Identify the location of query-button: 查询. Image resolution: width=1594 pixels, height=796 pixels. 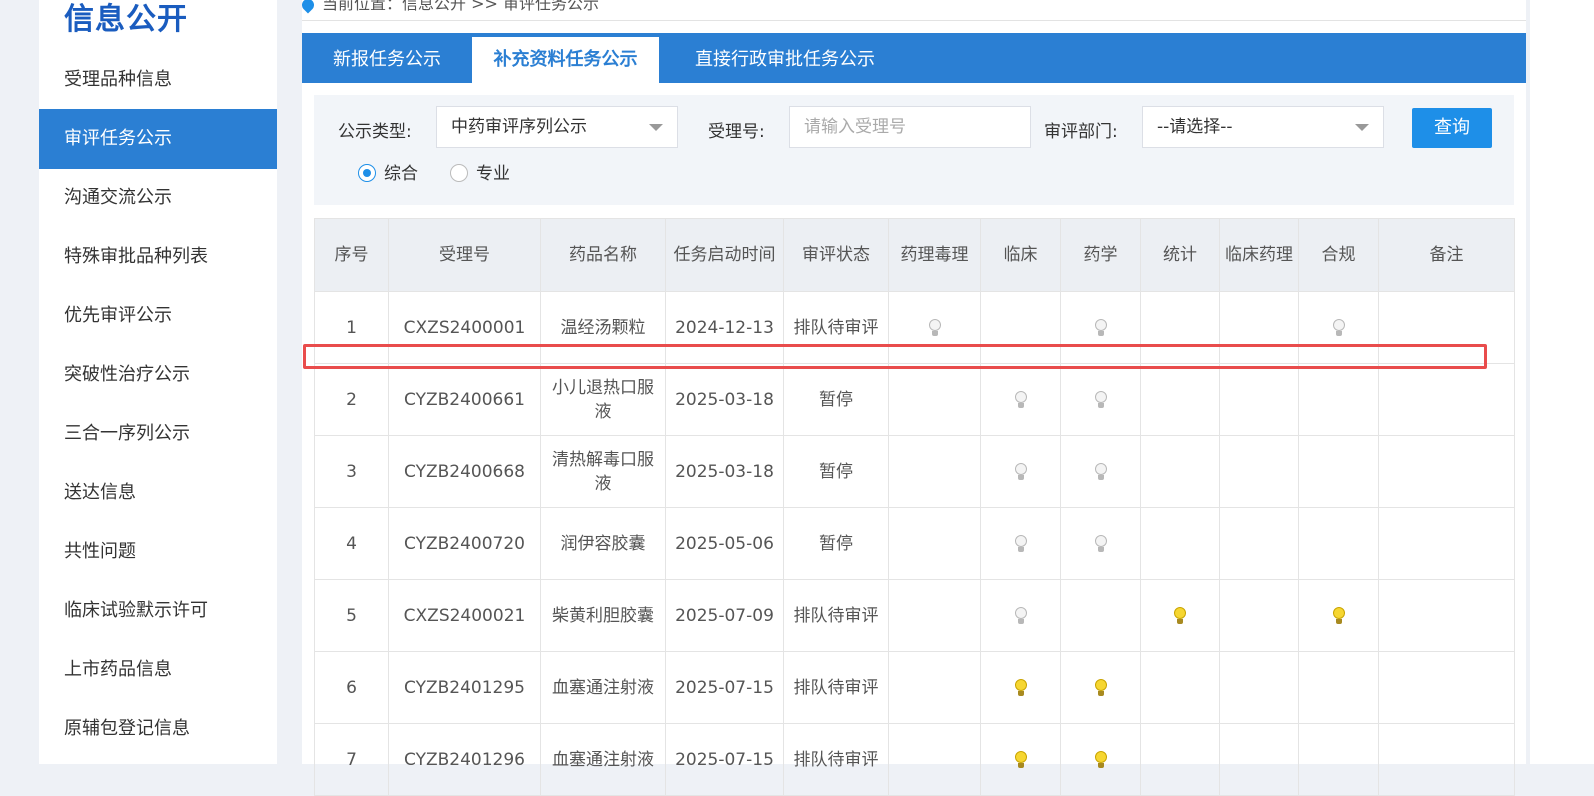
(1452, 128).